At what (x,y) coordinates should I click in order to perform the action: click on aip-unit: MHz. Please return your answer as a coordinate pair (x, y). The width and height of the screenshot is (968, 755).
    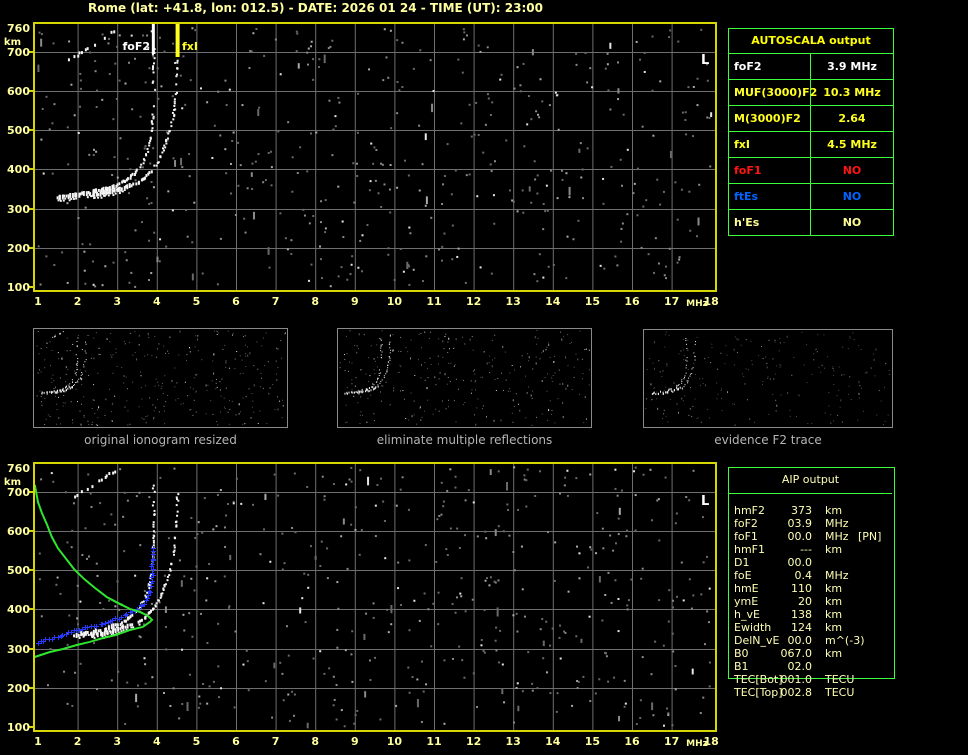
    Looking at the image, I should click on (837, 523).